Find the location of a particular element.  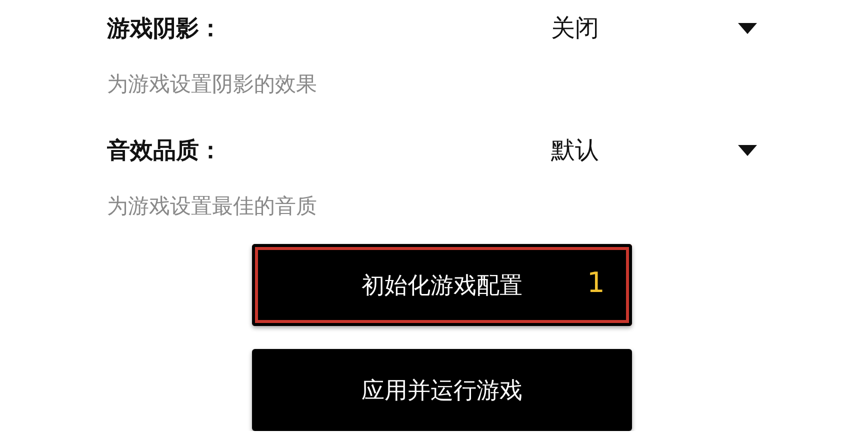

number-label: 1 is located at coordinates (596, 282).